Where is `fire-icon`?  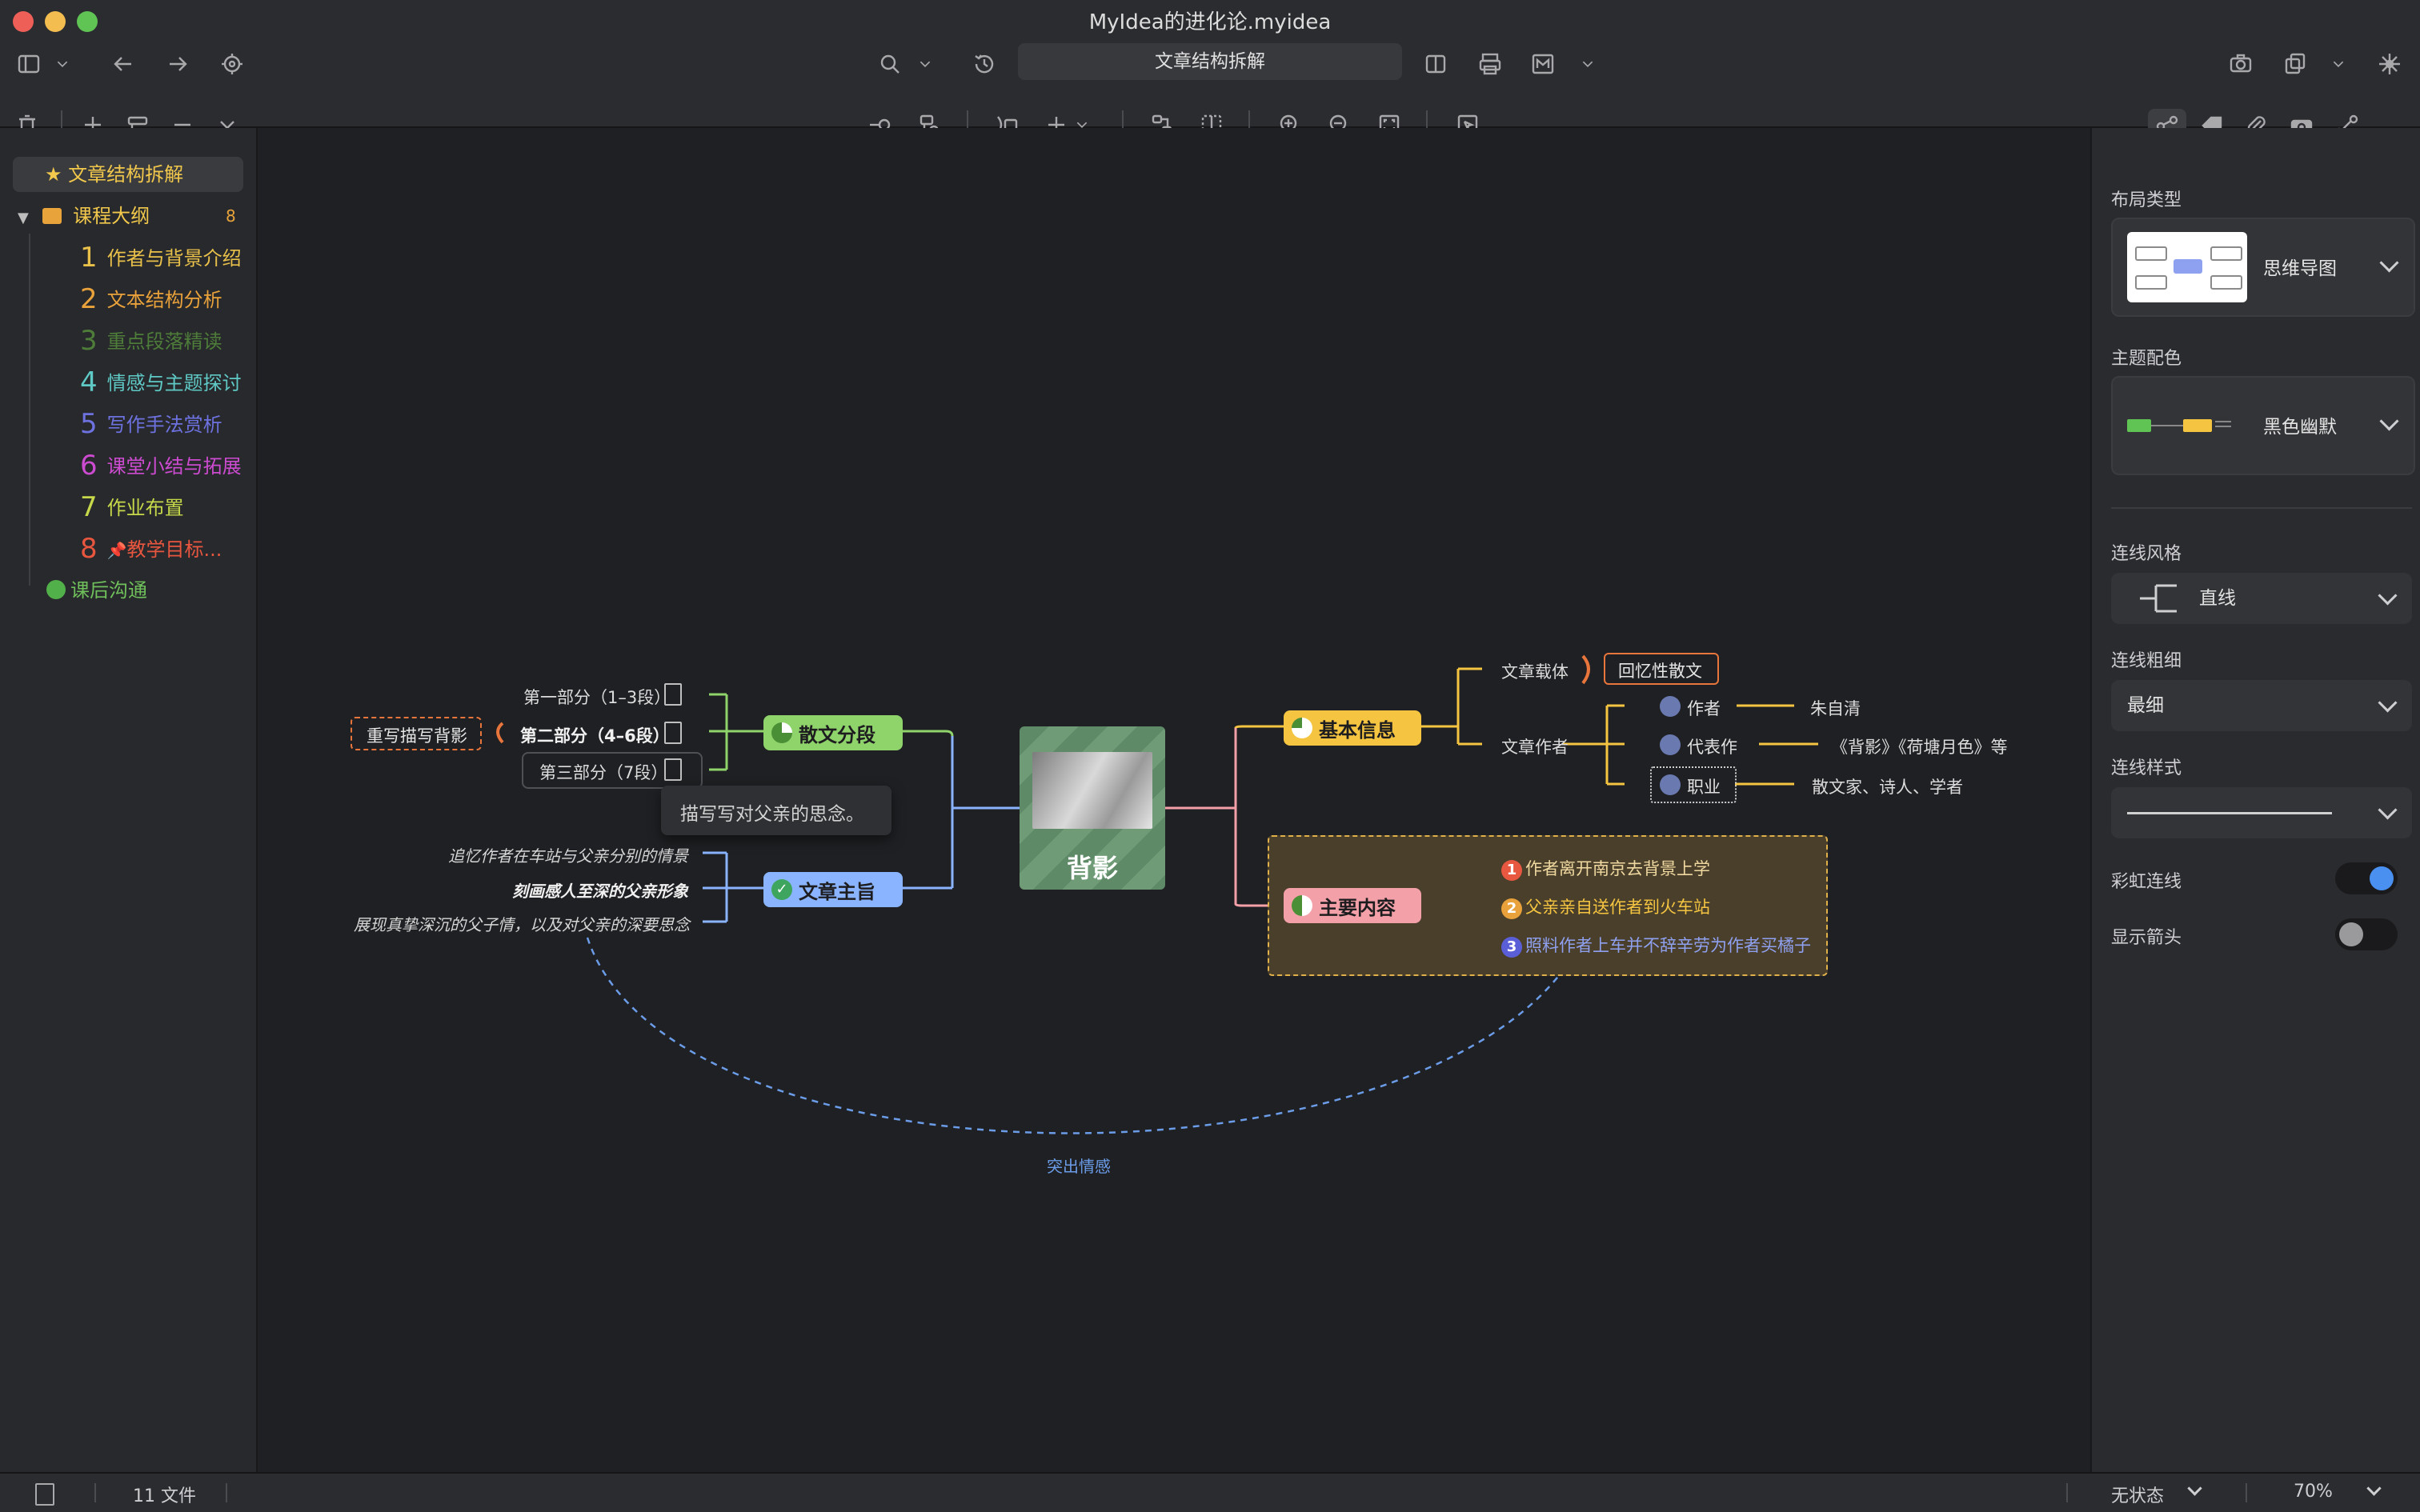 fire-icon is located at coordinates (1670, 784).